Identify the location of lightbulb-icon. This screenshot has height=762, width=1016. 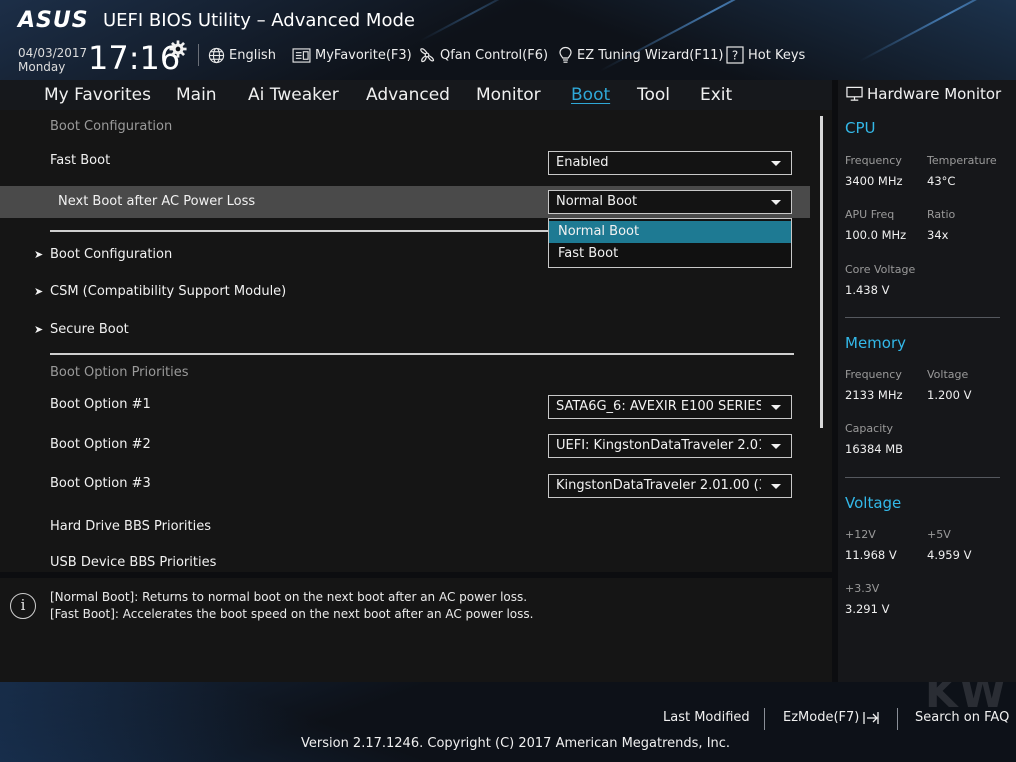
(565, 54).